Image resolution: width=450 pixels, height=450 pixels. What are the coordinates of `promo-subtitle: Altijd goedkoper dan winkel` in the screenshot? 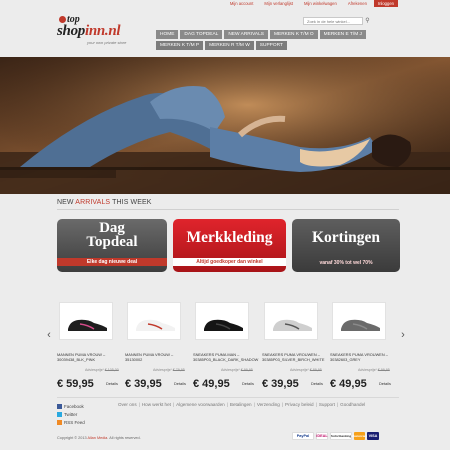 It's located at (229, 262).